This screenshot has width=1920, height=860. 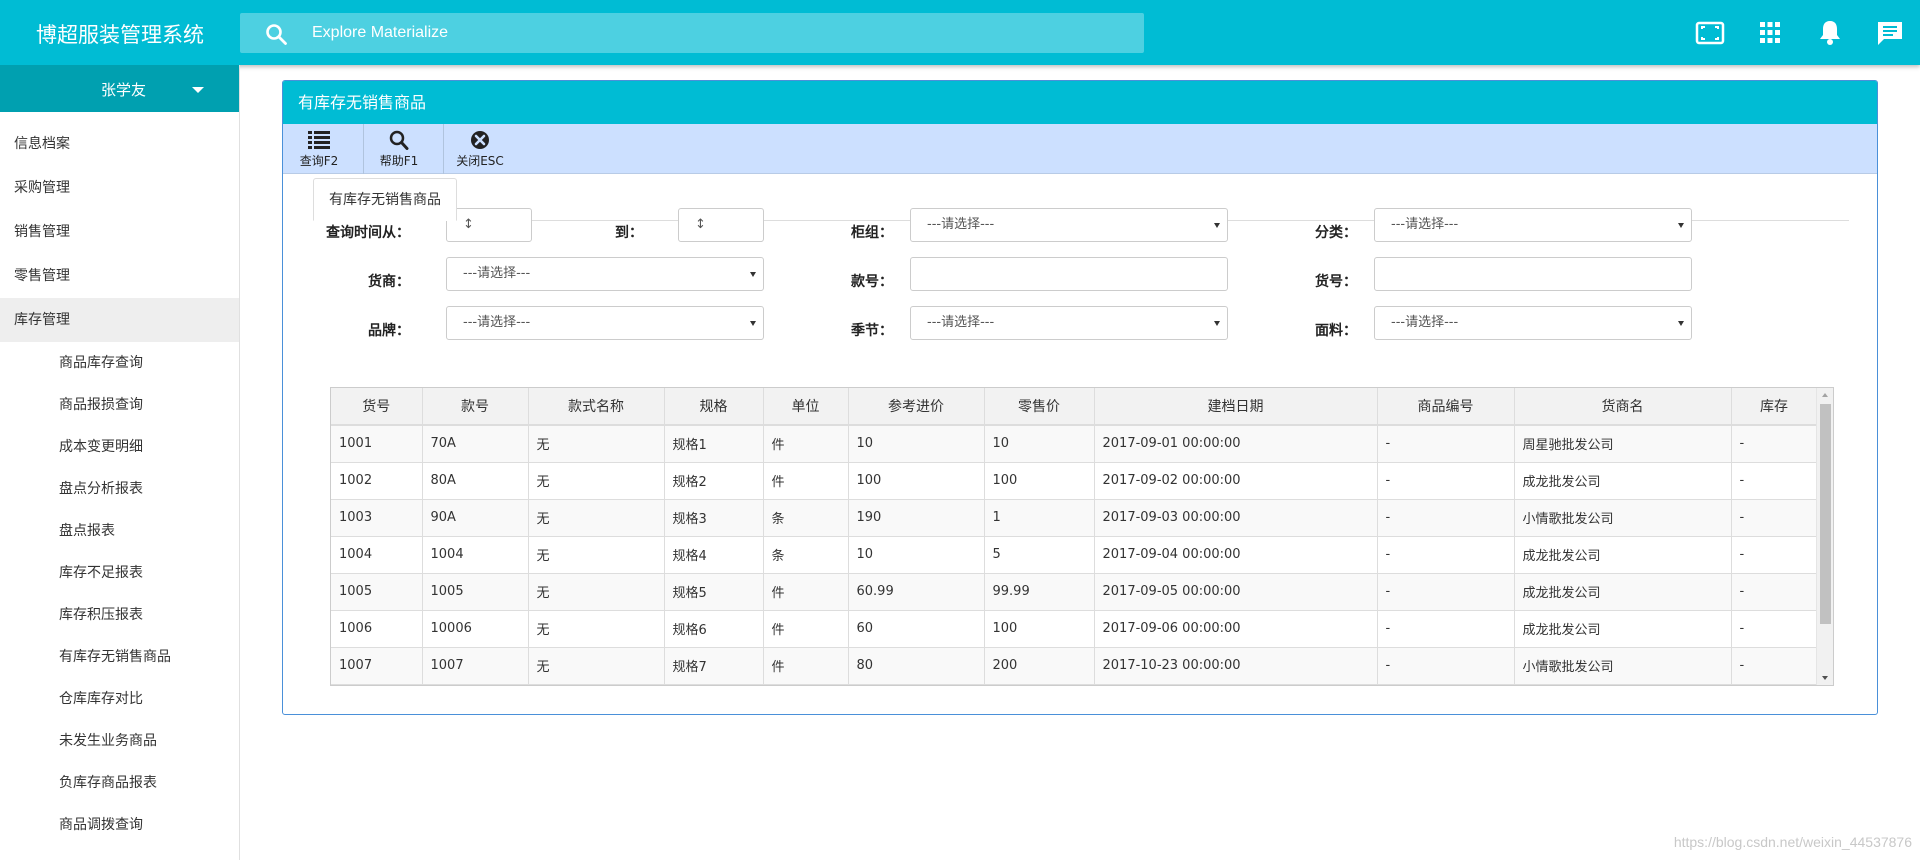 What do you see at coordinates (692, 33) in the screenshot?
I see `search-bar: Explore Materialize` at bounding box center [692, 33].